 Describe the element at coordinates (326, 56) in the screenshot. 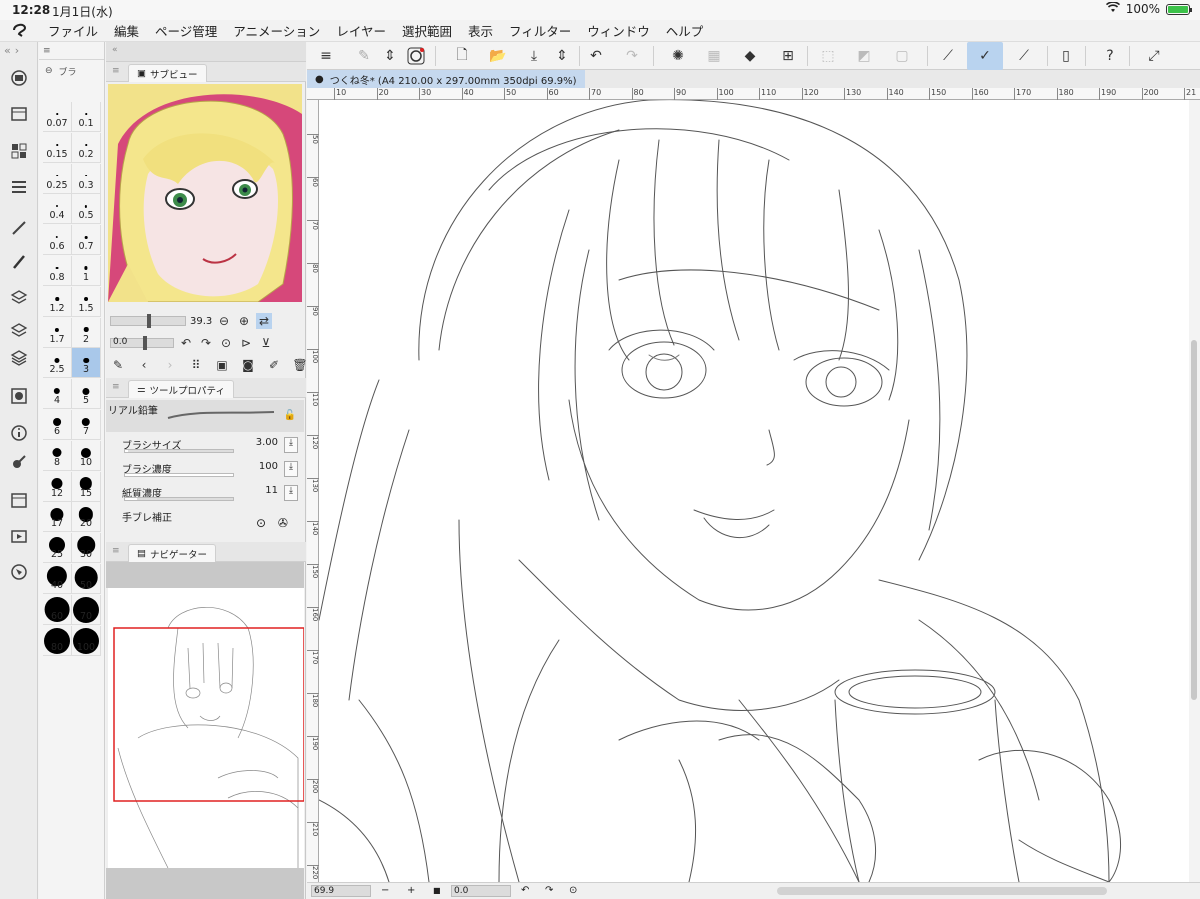

I see `menu-icon: ≡` at that location.